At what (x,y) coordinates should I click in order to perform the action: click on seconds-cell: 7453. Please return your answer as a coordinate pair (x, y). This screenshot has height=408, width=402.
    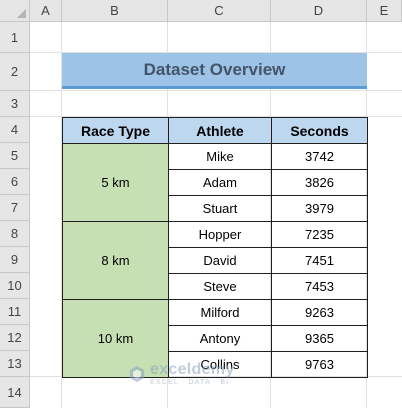
    Looking at the image, I should click on (319, 286).